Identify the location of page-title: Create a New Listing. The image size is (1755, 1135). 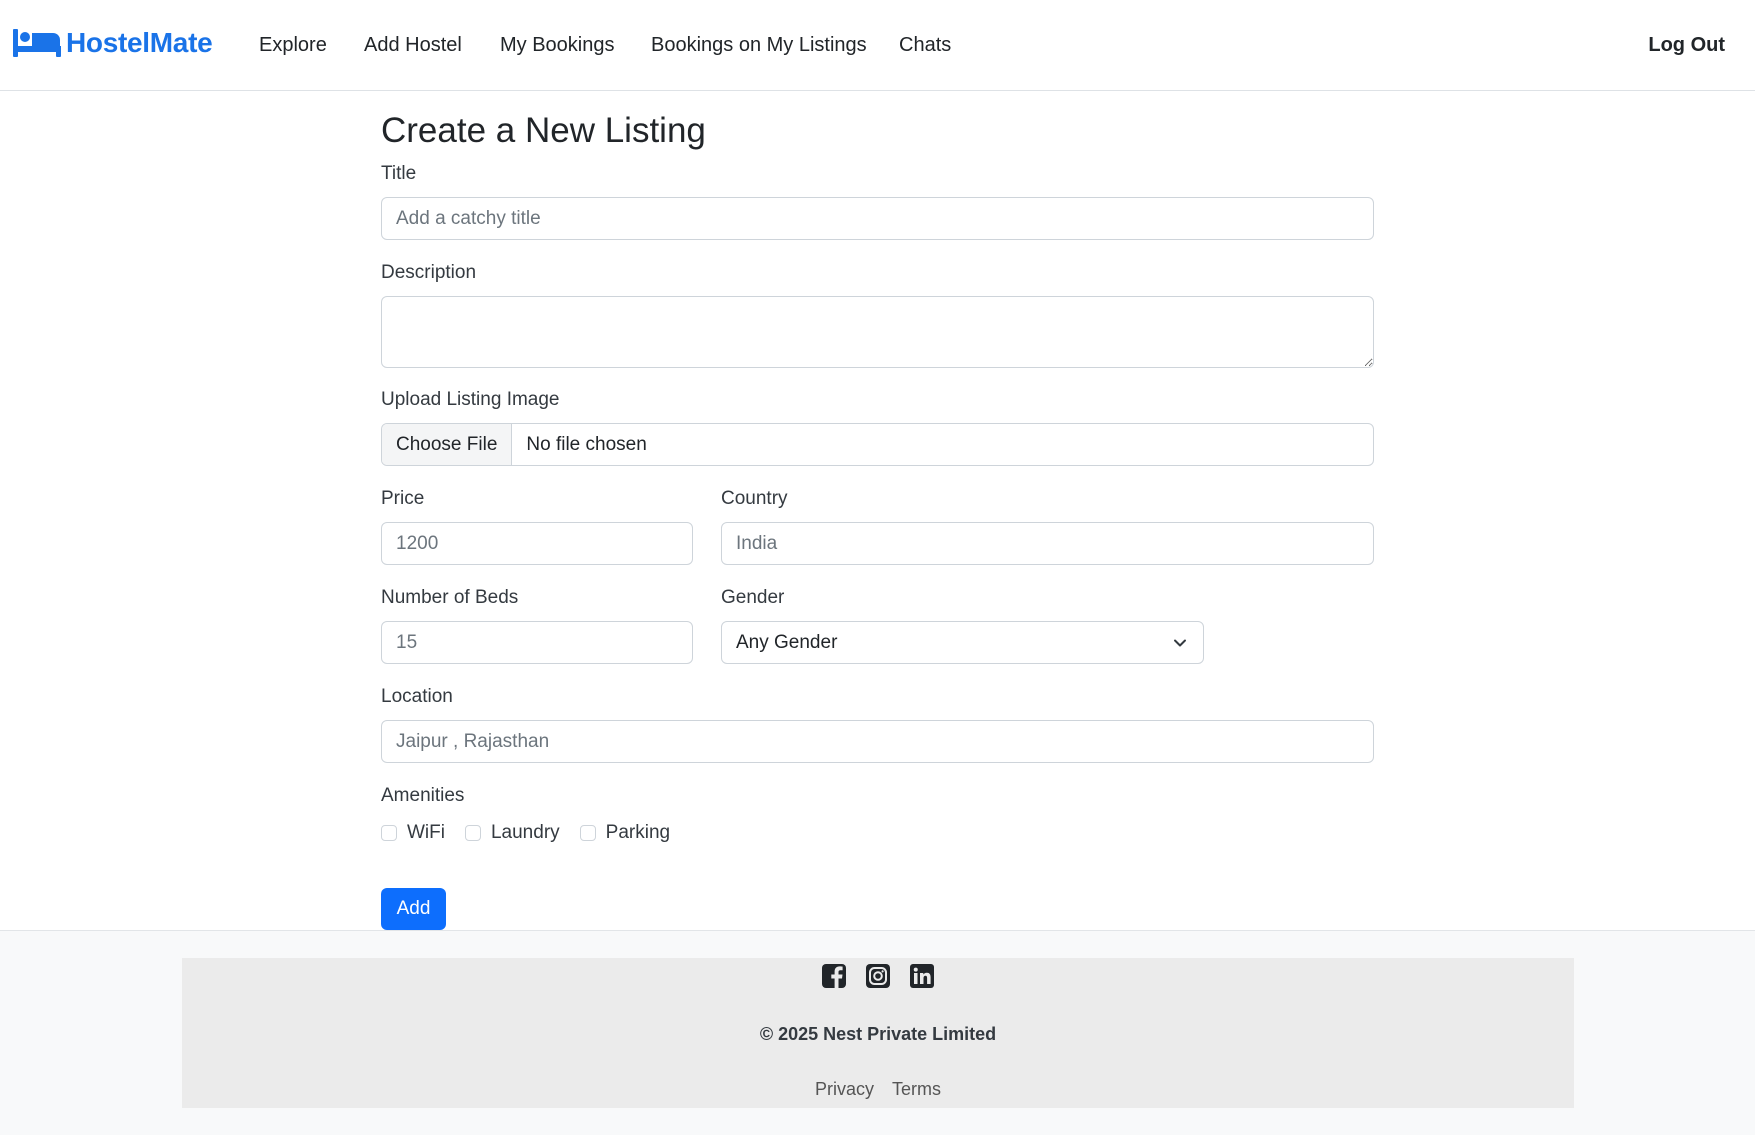
(543, 130).